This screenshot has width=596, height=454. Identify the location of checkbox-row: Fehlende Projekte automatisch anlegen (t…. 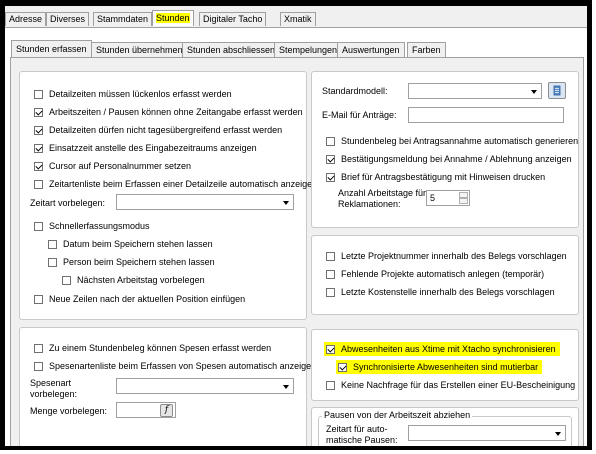
(435, 274).